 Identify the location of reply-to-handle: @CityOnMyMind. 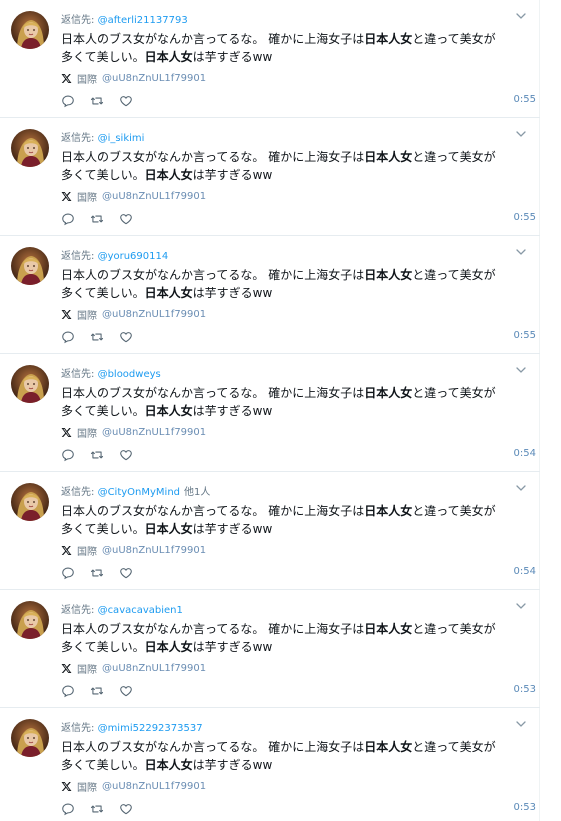
(139, 492).